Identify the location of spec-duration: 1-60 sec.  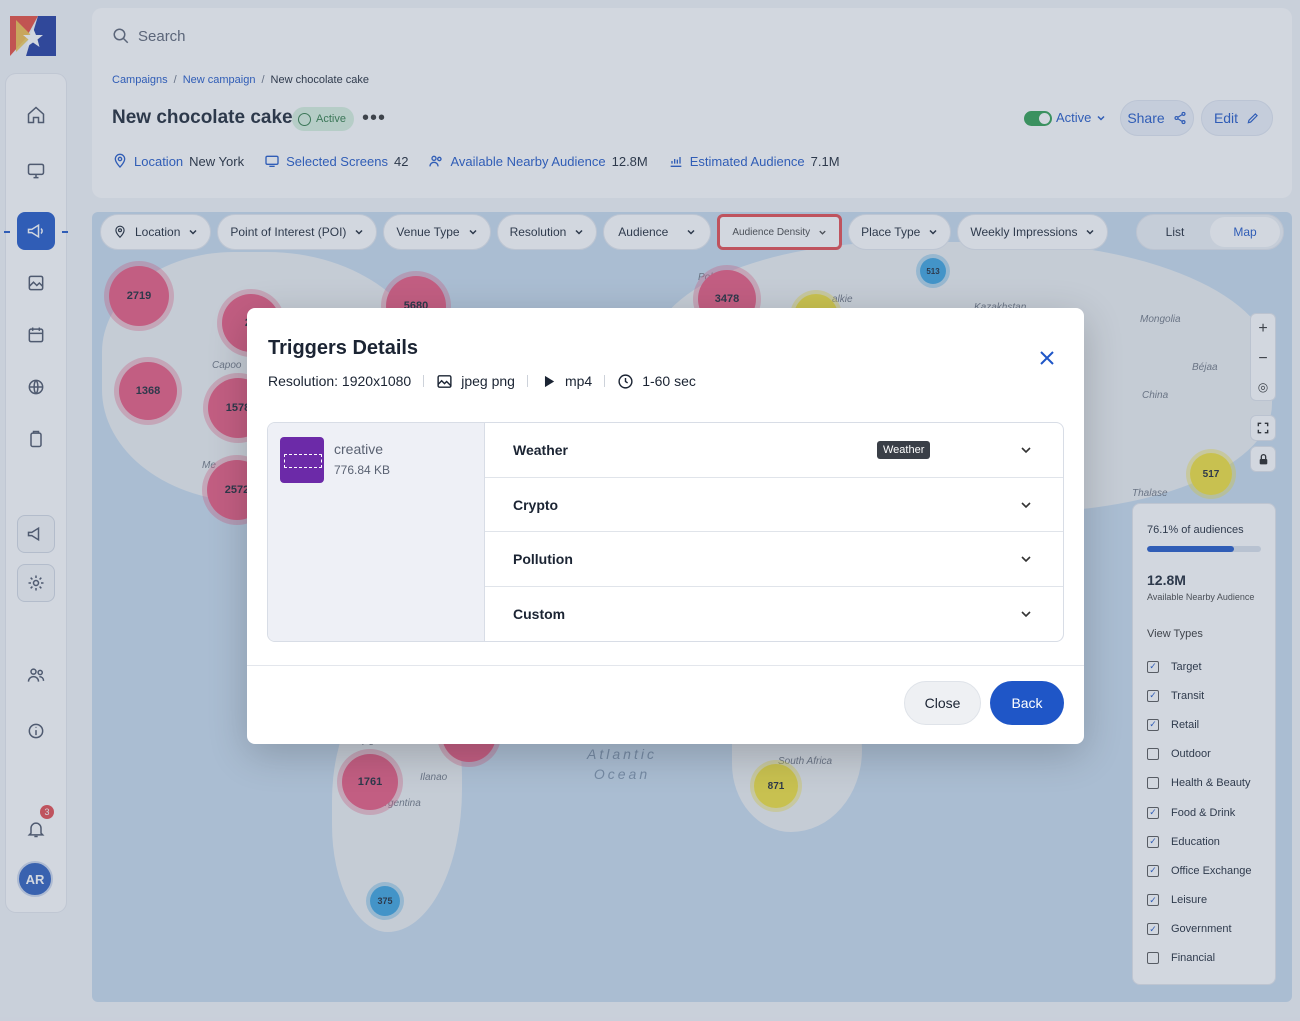
(656, 381).